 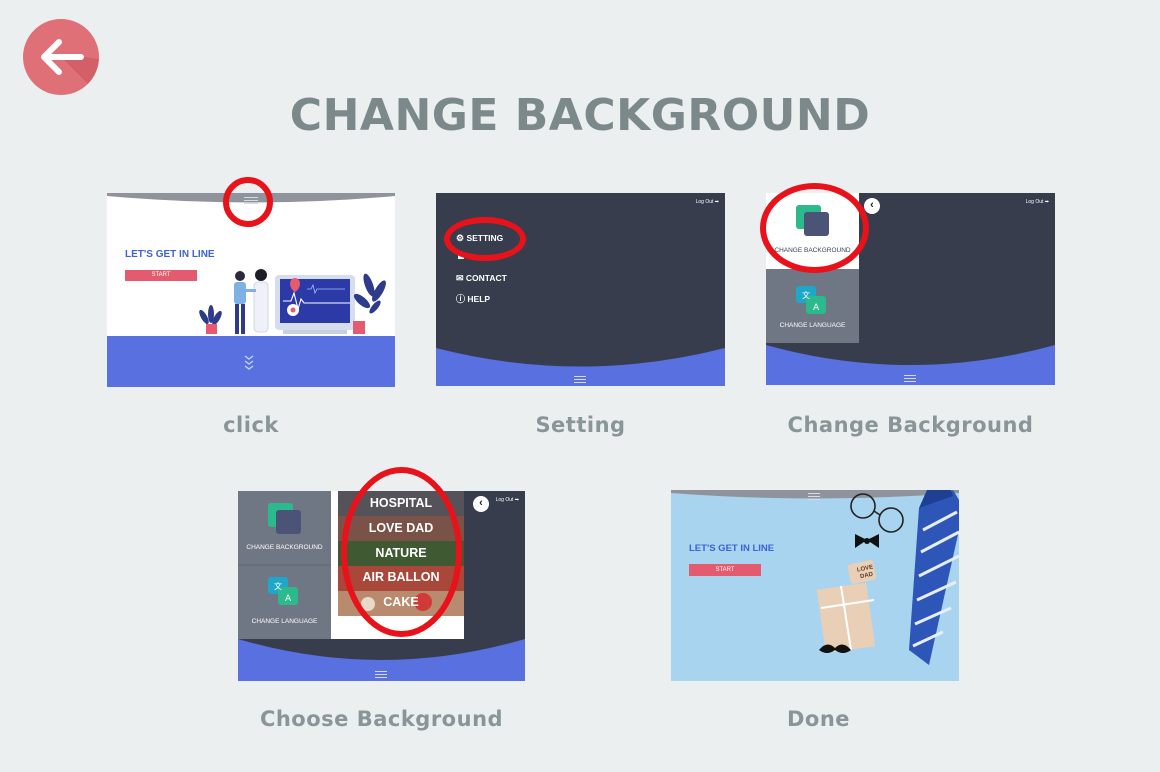 What do you see at coordinates (284, 547) in the screenshot?
I see `tile-change-background-label: CHANGE BACKGROUND` at bounding box center [284, 547].